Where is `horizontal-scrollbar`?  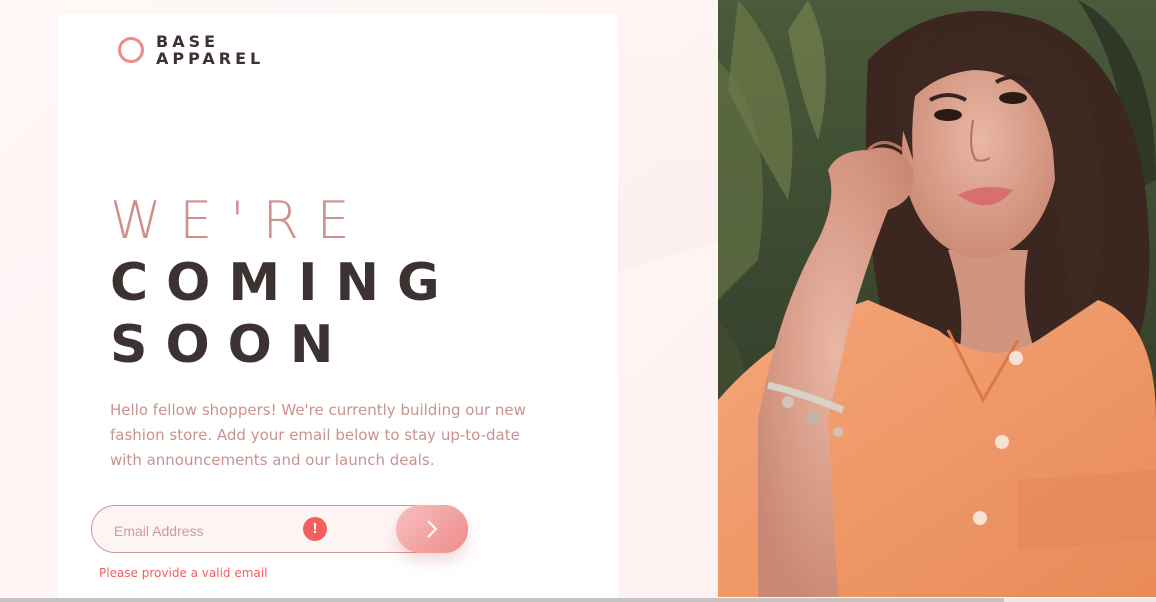 horizontal-scrollbar is located at coordinates (578, 600).